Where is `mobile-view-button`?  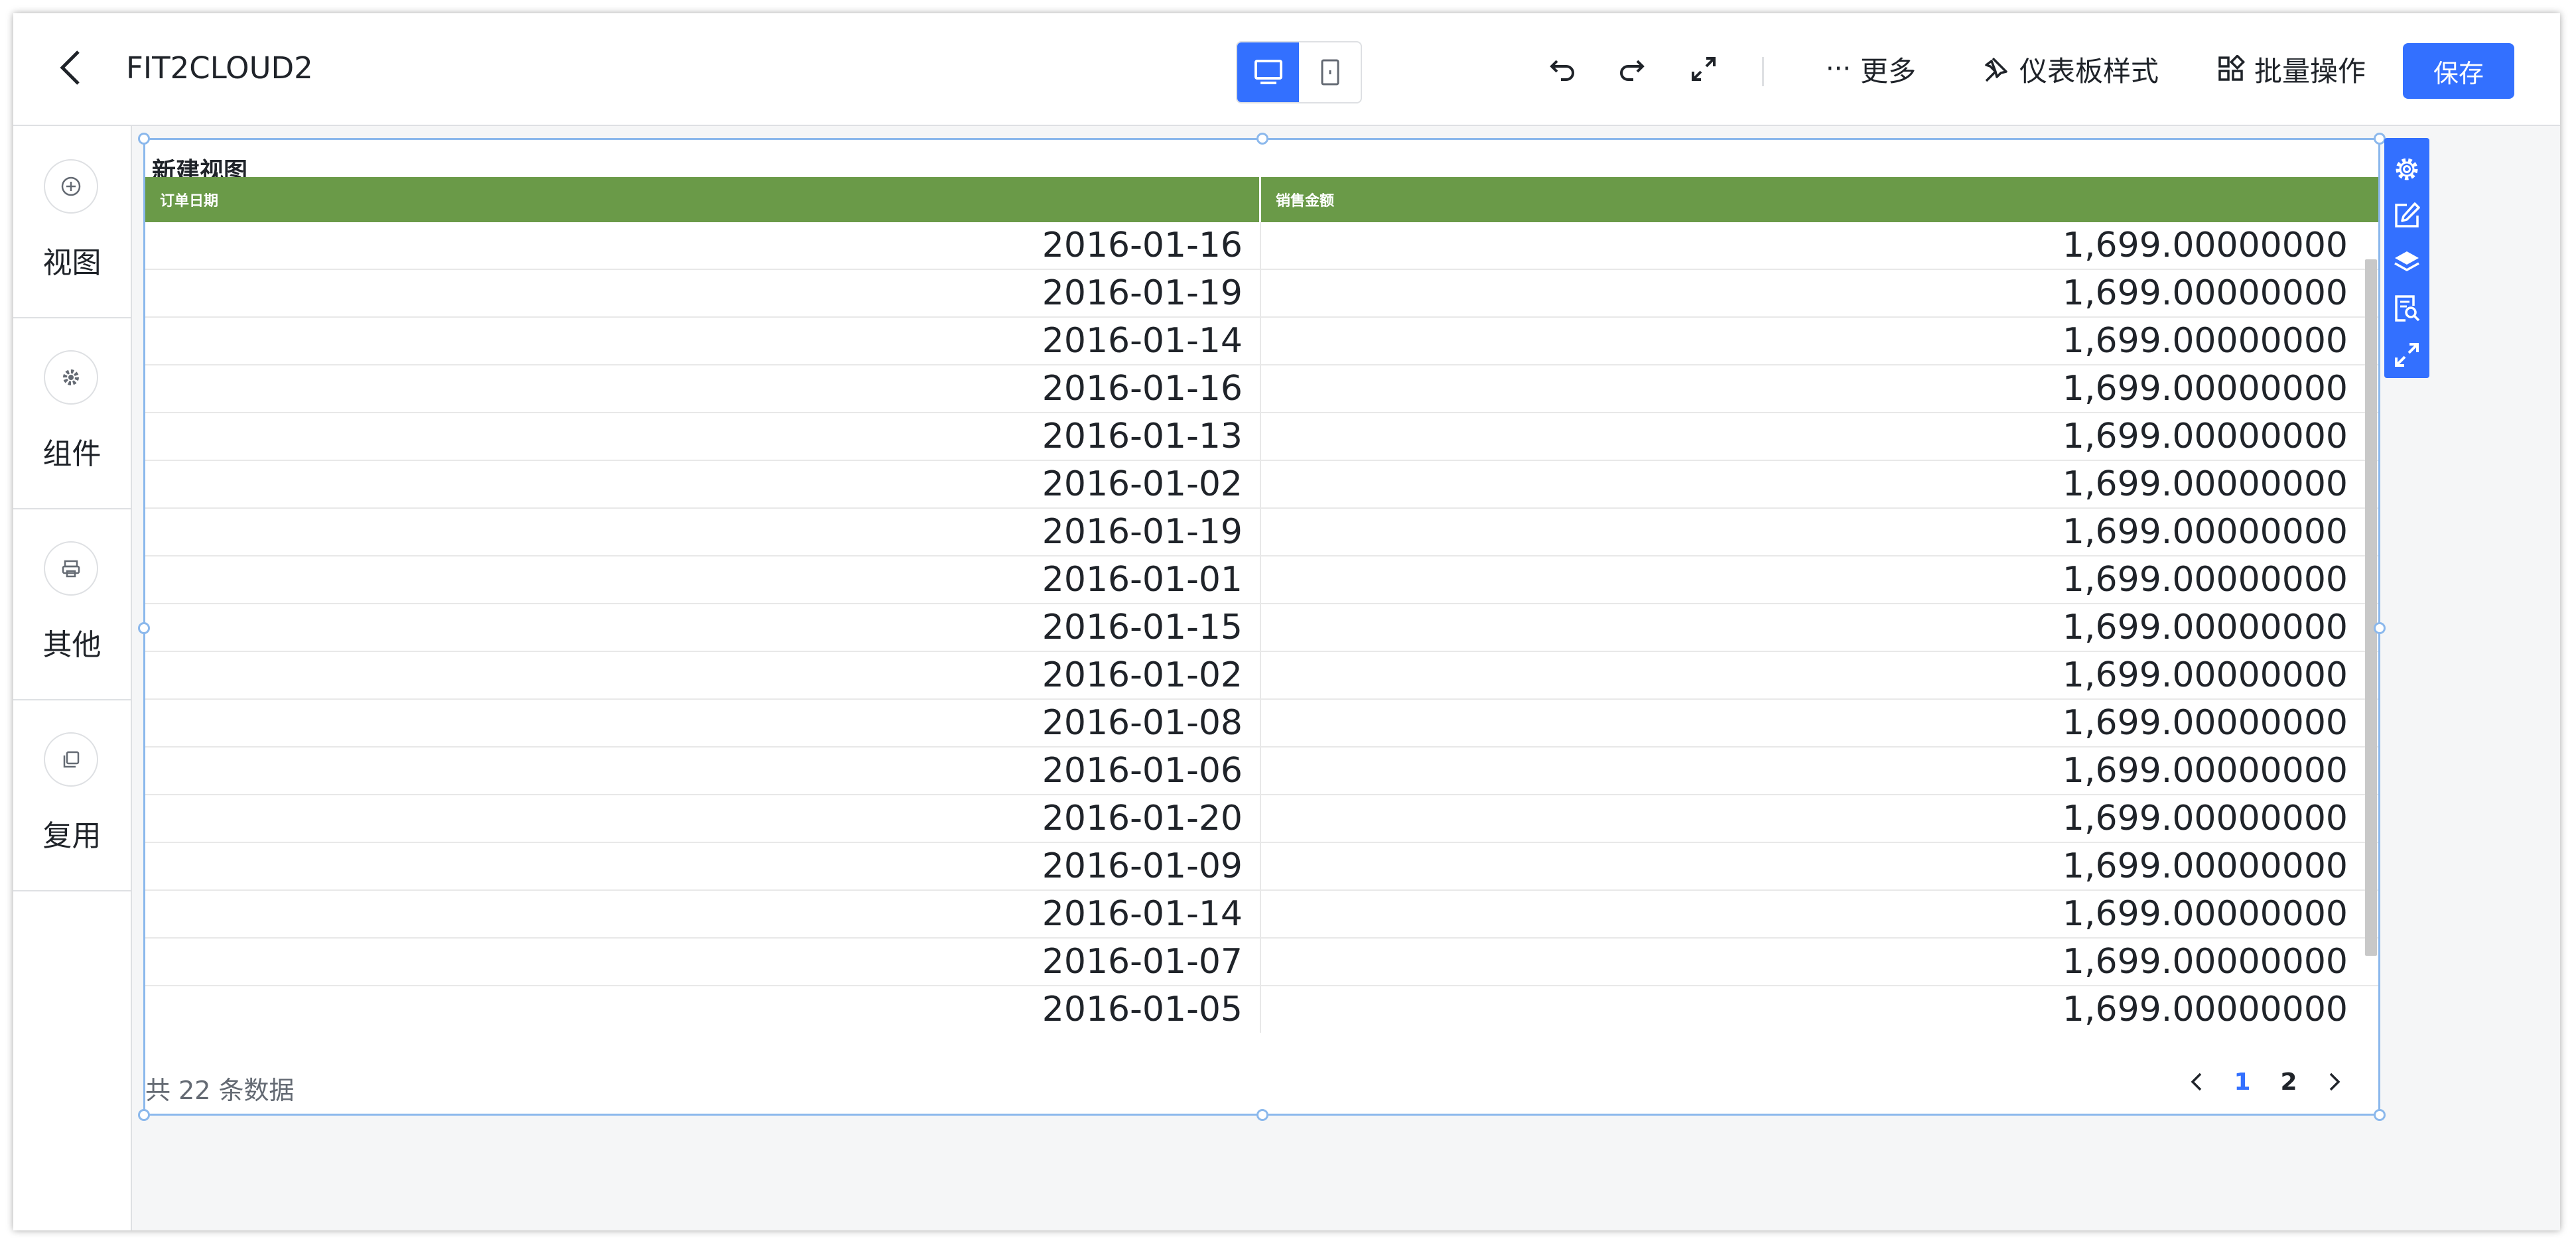
mobile-view-button is located at coordinates (1330, 72).